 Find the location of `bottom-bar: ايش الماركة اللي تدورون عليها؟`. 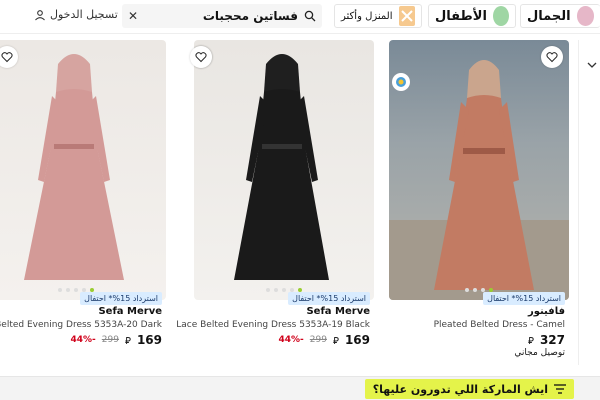

bottom-bar: ايش الماركة اللي تدورون عليها؟ is located at coordinates (300, 388).